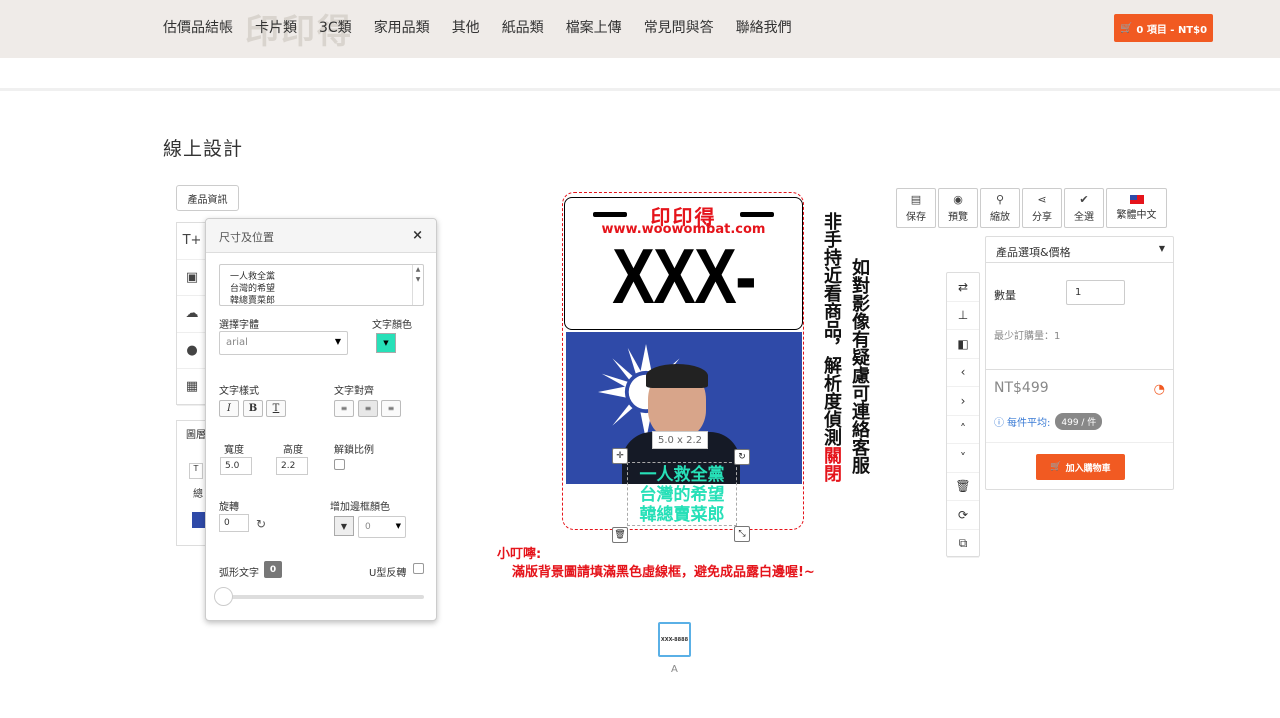 This screenshot has width=1280, height=718. What do you see at coordinates (239, 325) in the screenshot?
I see `font-label: 選擇字體` at bounding box center [239, 325].